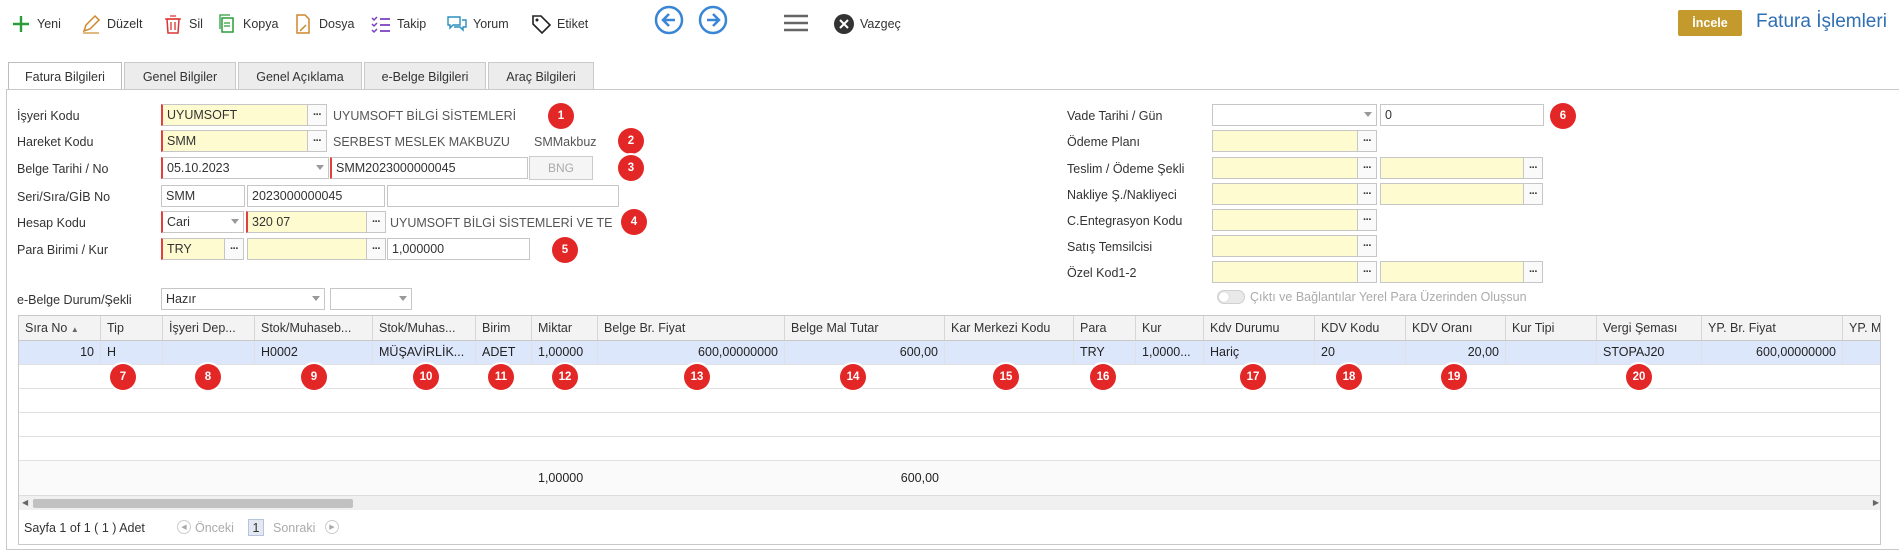  What do you see at coordinates (1367, 194) in the screenshot?
I see `nakliye-lookup-button: ···` at bounding box center [1367, 194].